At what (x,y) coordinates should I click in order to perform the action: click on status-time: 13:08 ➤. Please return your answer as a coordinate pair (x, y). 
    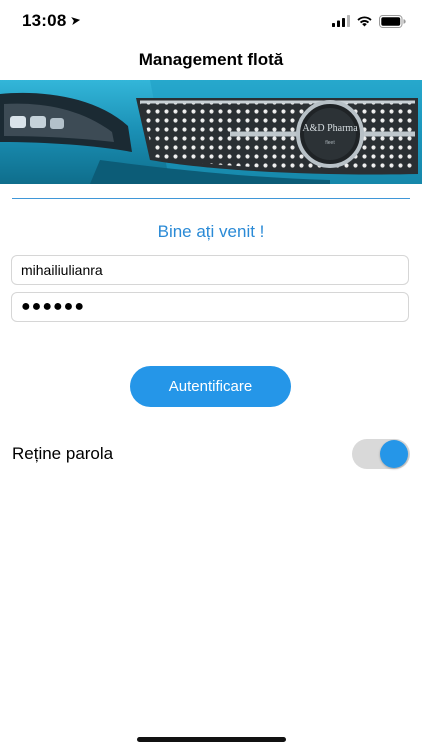
    Looking at the image, I should click on (52, 21).